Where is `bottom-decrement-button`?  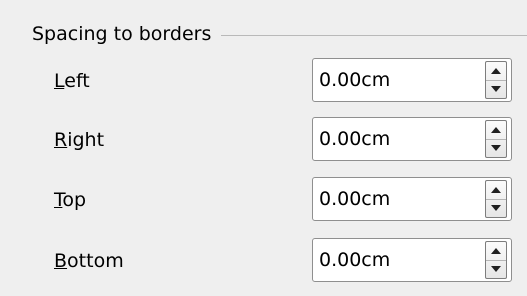 bottom-decrement-button is located at coordinates (496, 269).